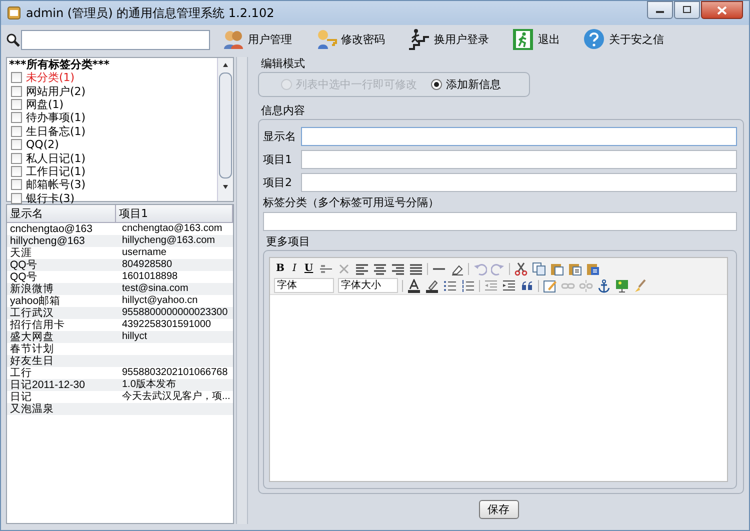 Image resolution: width=750 pixels, height=531 pixels. What do you see at coordinates (523, 39) in the screenshot?
I see `exit-door-icon` at bounding box center [523, 39].